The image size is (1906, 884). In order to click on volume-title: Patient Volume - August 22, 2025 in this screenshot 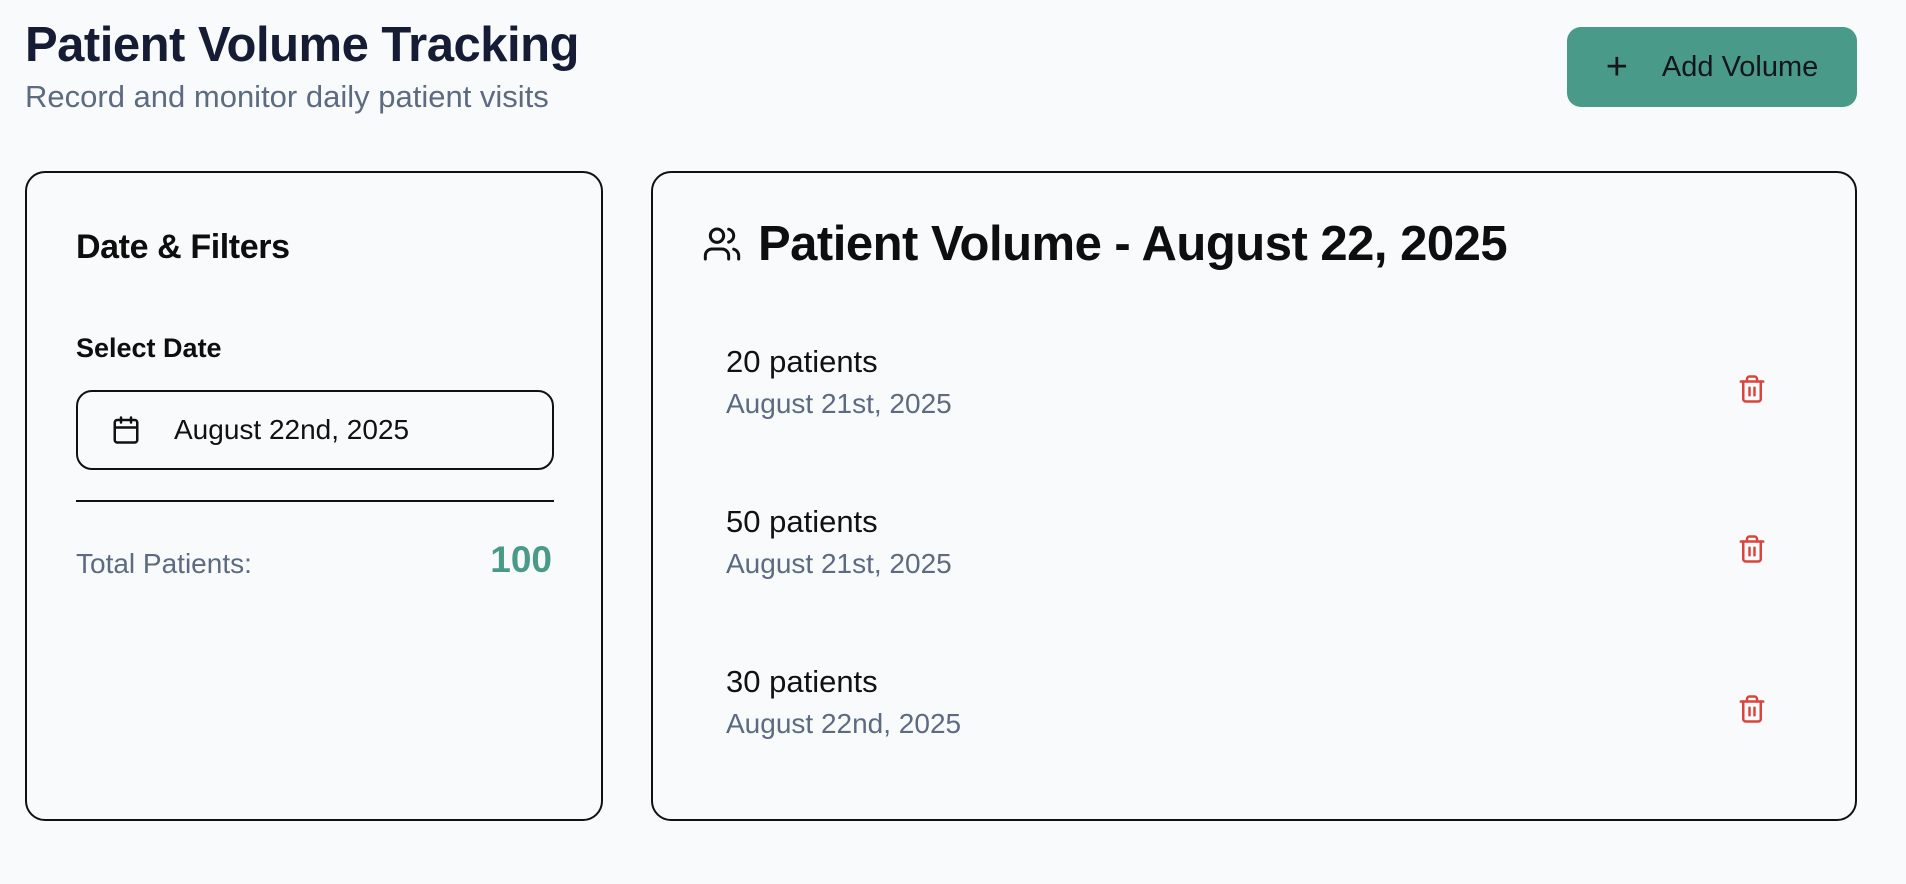, I will do `click(1133, 244)`.